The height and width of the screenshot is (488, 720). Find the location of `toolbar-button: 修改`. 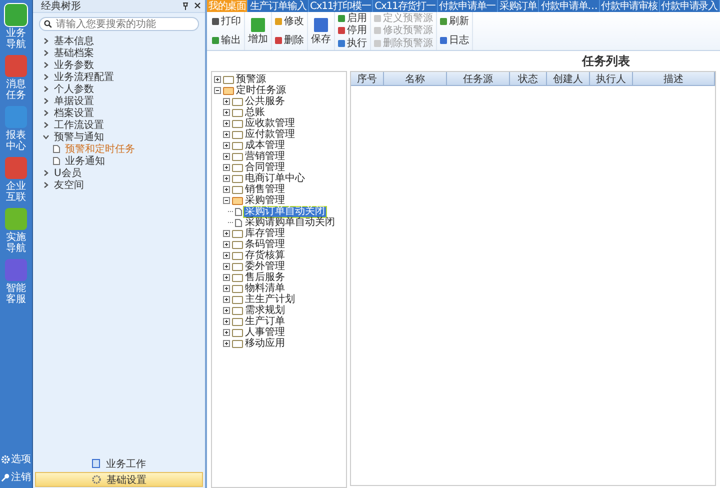

toolbar-button: 修改 is located at coordinates (289, 21).